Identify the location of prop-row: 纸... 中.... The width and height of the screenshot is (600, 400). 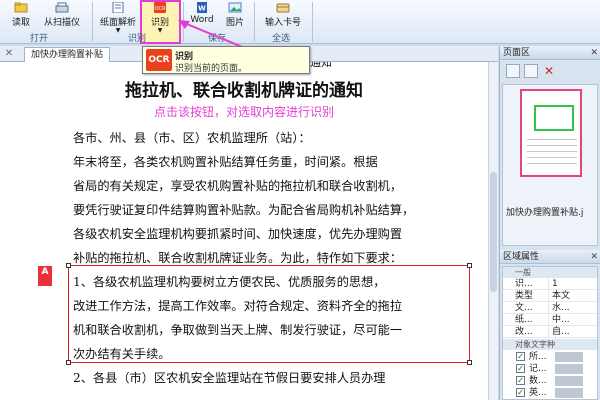
(550, 320).